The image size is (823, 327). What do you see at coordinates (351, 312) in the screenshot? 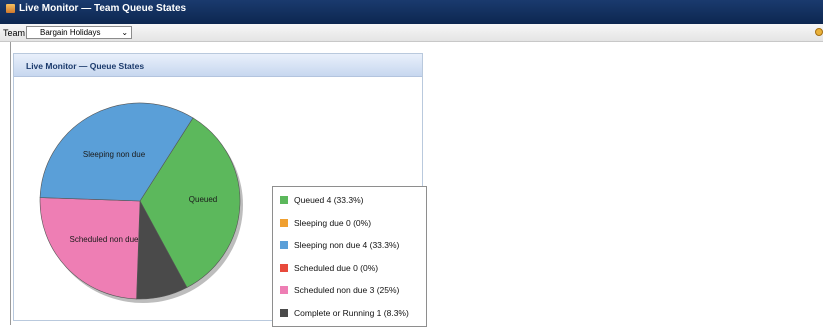
I see `legend-label: Complete or Running 1 (8.3%)` at bounding box center [351, 312].